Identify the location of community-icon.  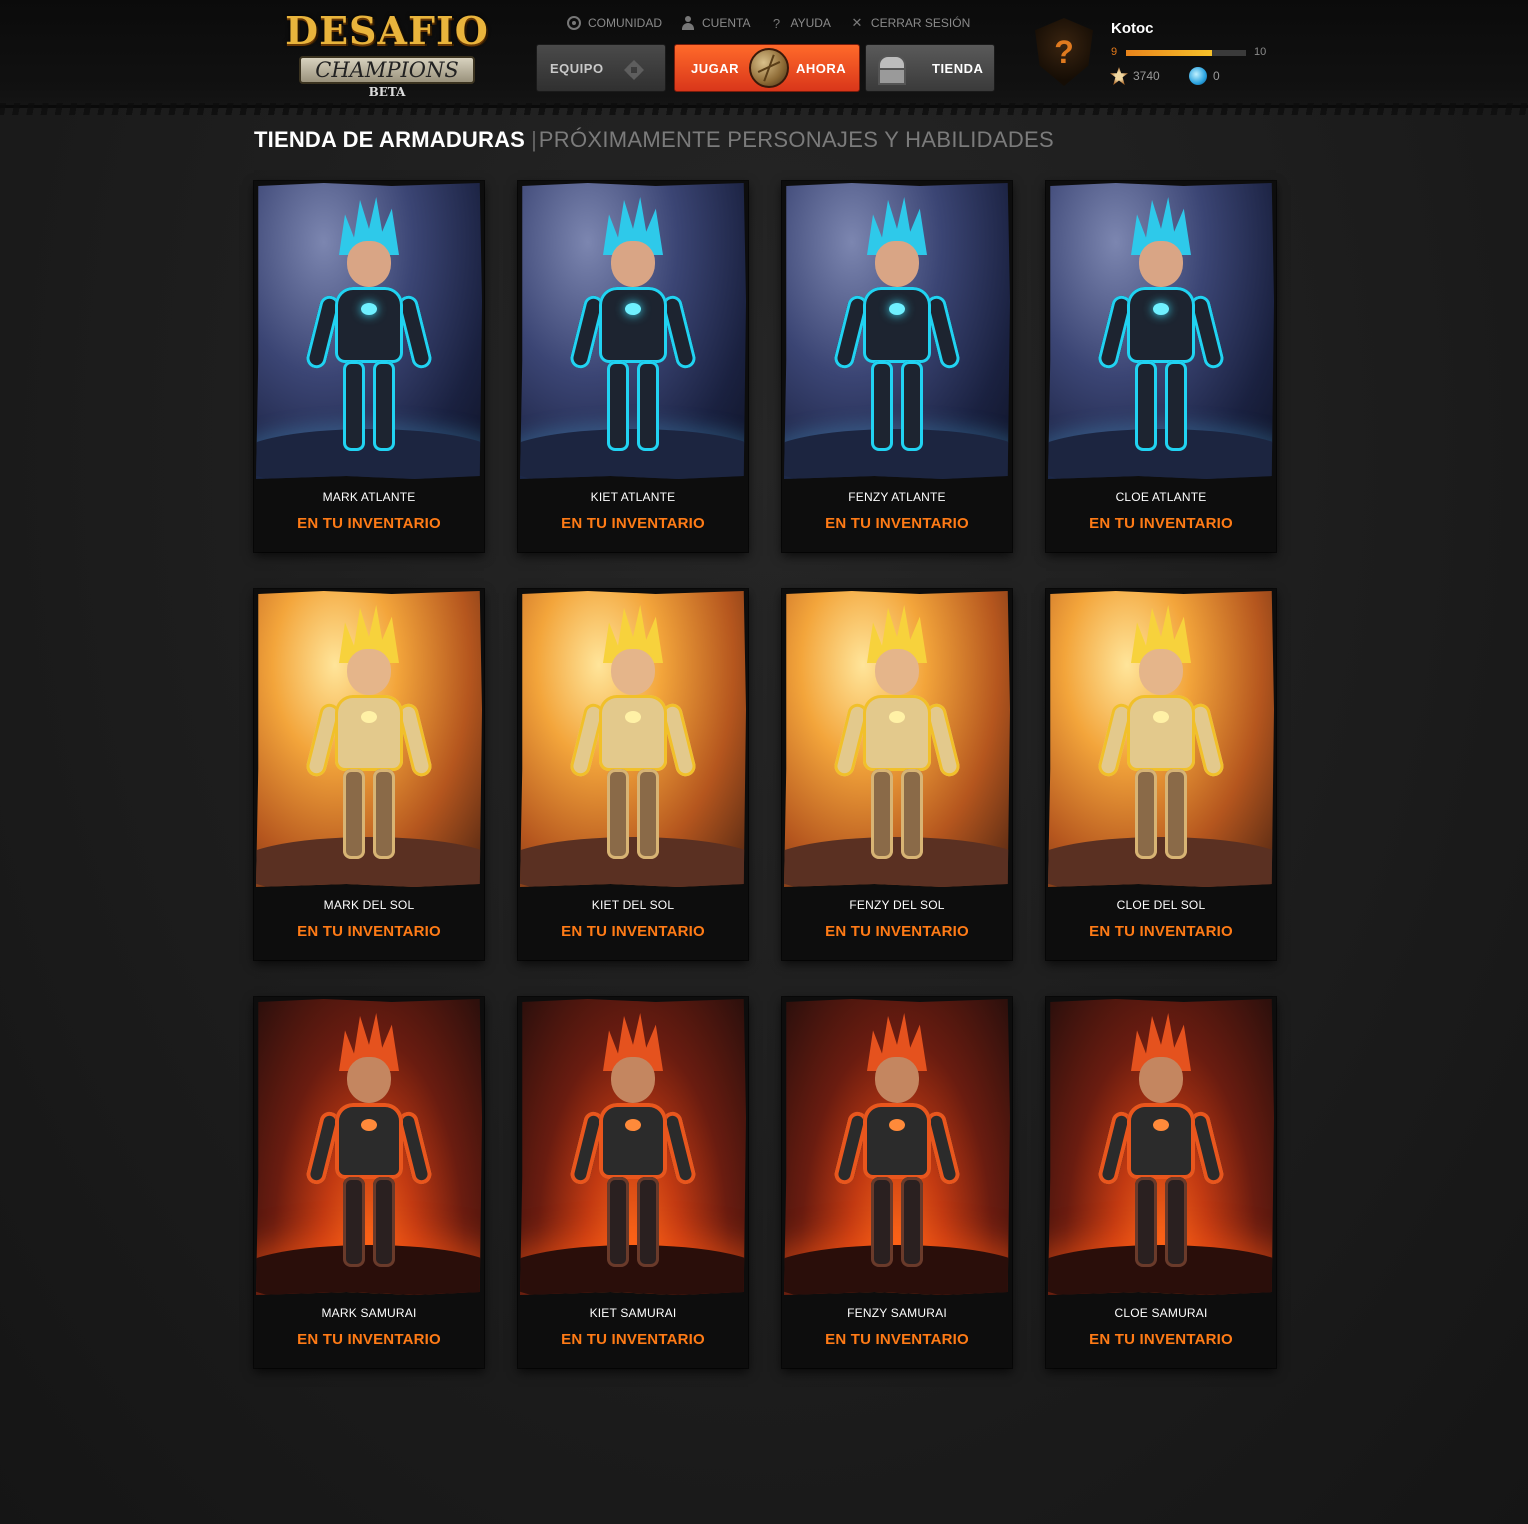
(574, 23).